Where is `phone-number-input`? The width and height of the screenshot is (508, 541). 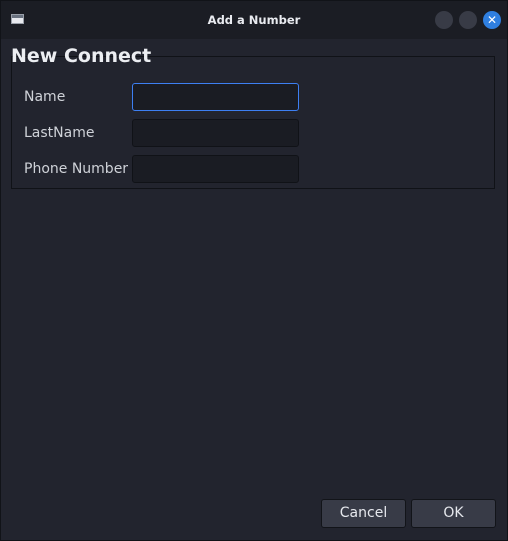
phone-number-input is located at coordinates (215, 169).